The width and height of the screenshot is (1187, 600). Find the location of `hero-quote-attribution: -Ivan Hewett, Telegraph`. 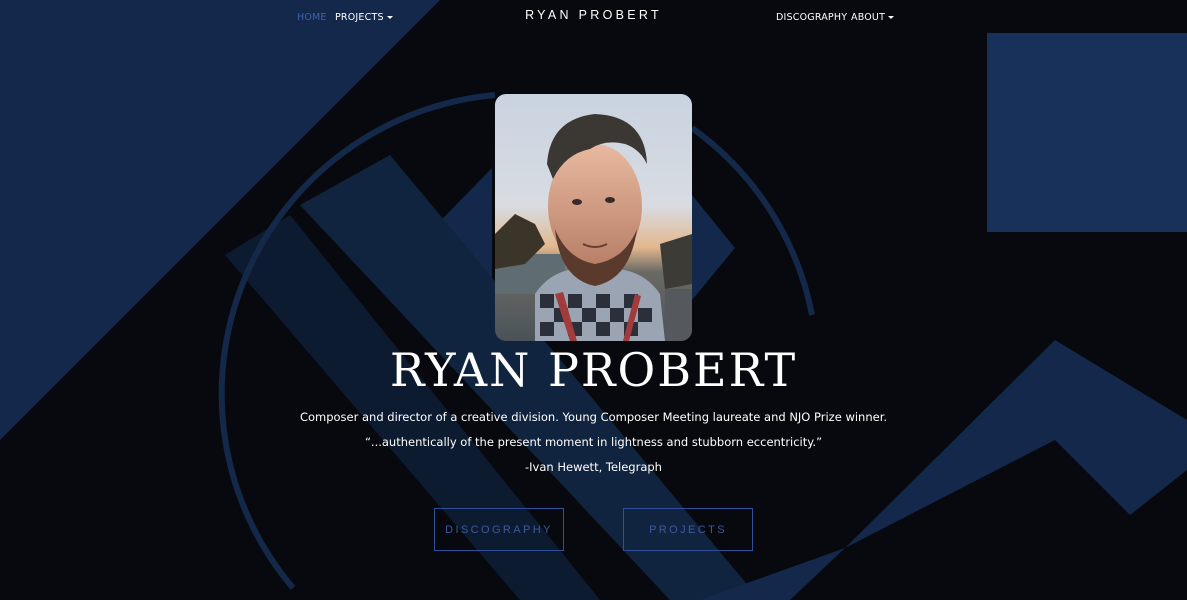

hero-quote-attribution: -Ivan Hewett, Telegraph is located at coordinates (593, 467).